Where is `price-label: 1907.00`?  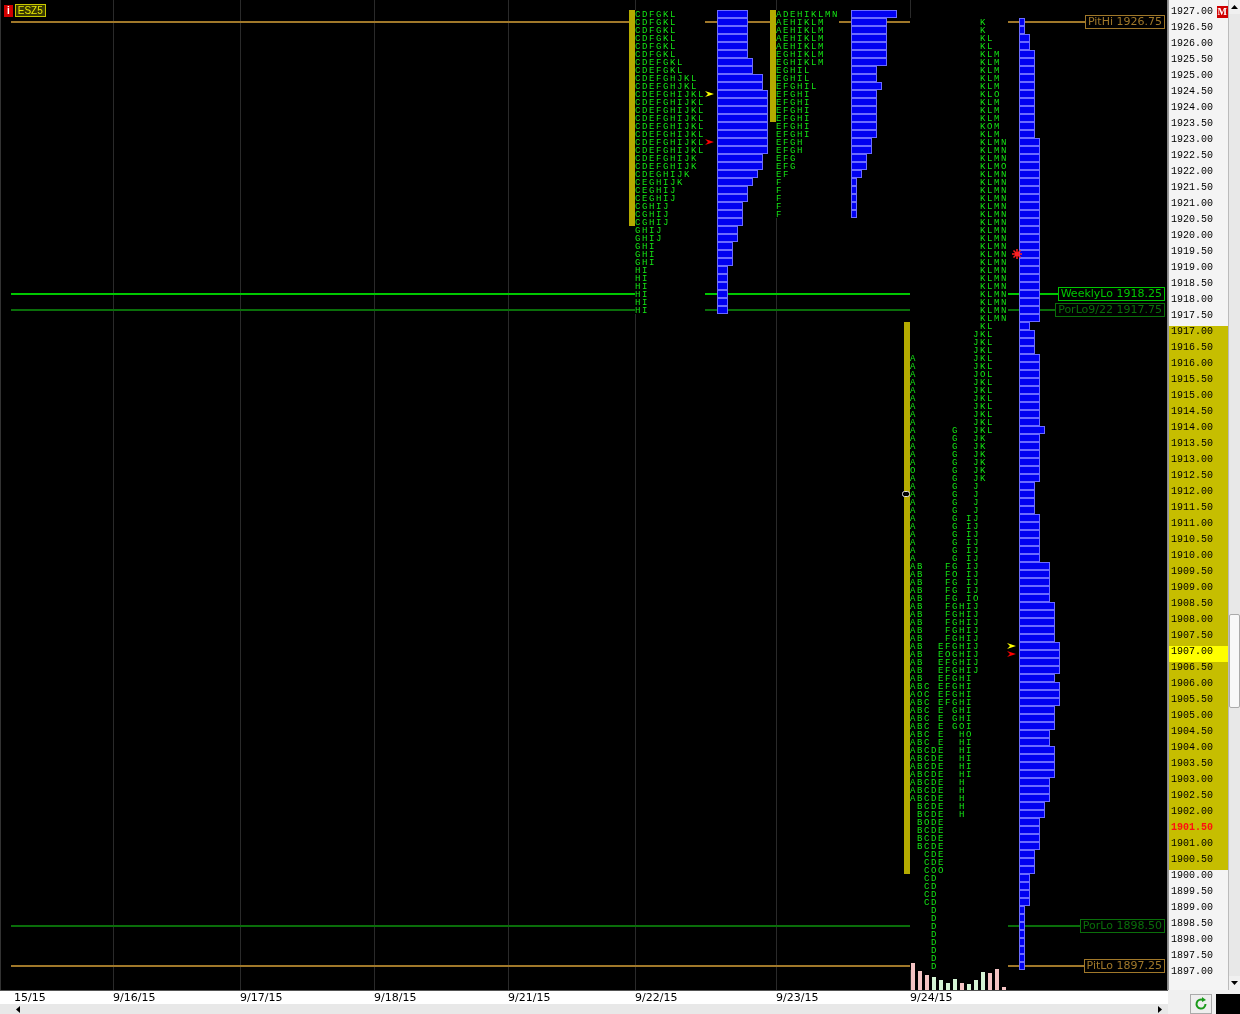 price-label: 1907.00 is located at coordinates (1198, 654).